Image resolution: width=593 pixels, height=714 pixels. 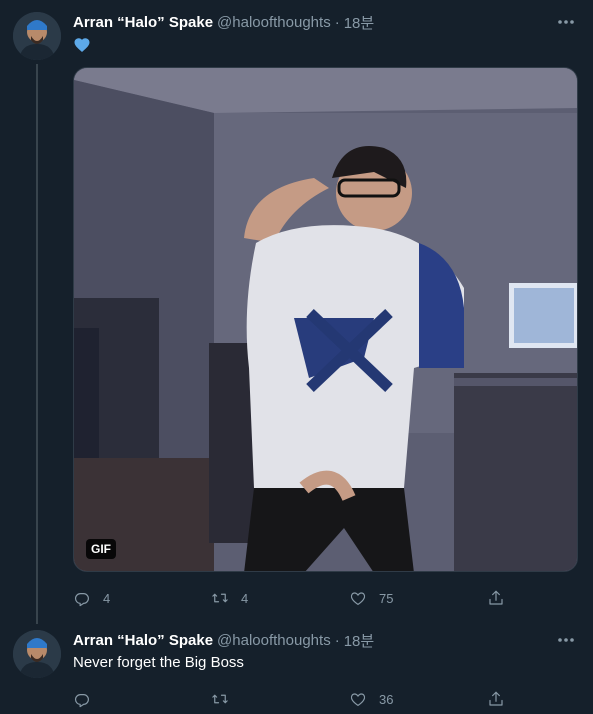 I want to click on like-count: 75, so click(x=386, y=598).